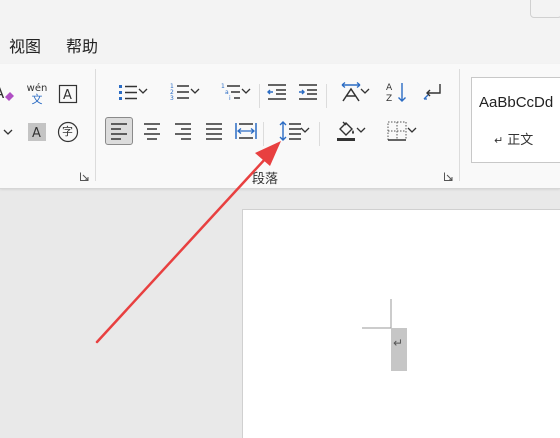 Image resolution: width=560 pixels, height=438 pixels. I want to click on sort-az-icon: A Z, so click(396, 93).